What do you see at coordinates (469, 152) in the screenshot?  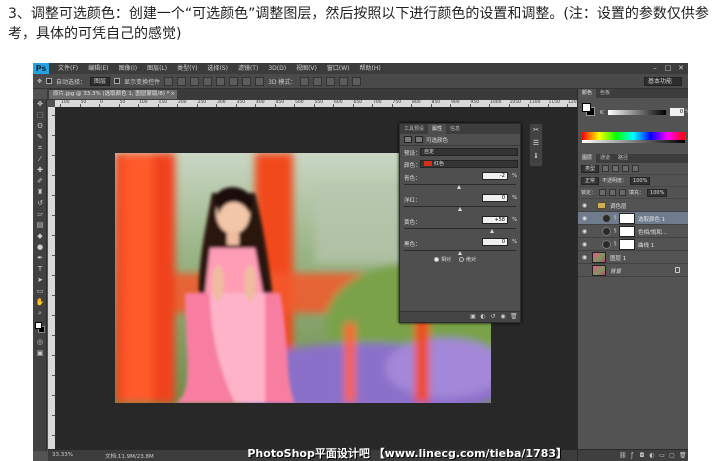 I see `preset-select: 自定` at bounding box center [469, 152].